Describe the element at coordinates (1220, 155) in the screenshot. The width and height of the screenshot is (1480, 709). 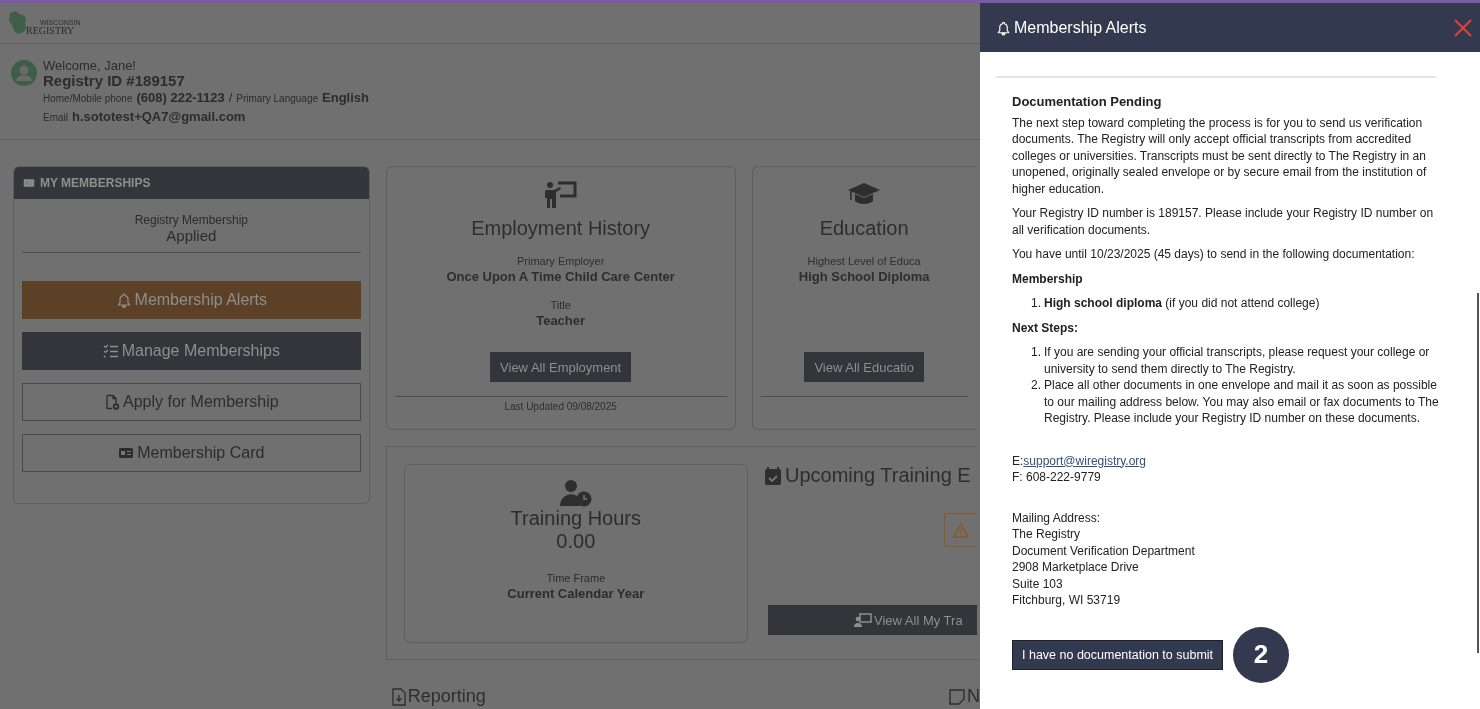
I see `paragraph: The next step toward completing the process is for you to send us verification documents. The Registry will only accept official transcripts from accredited colleges or universities. Transcripts must be sent directly to The Registry in an unopened, originally sealed envelope or by secure email from the institution of higher education.` at that location.